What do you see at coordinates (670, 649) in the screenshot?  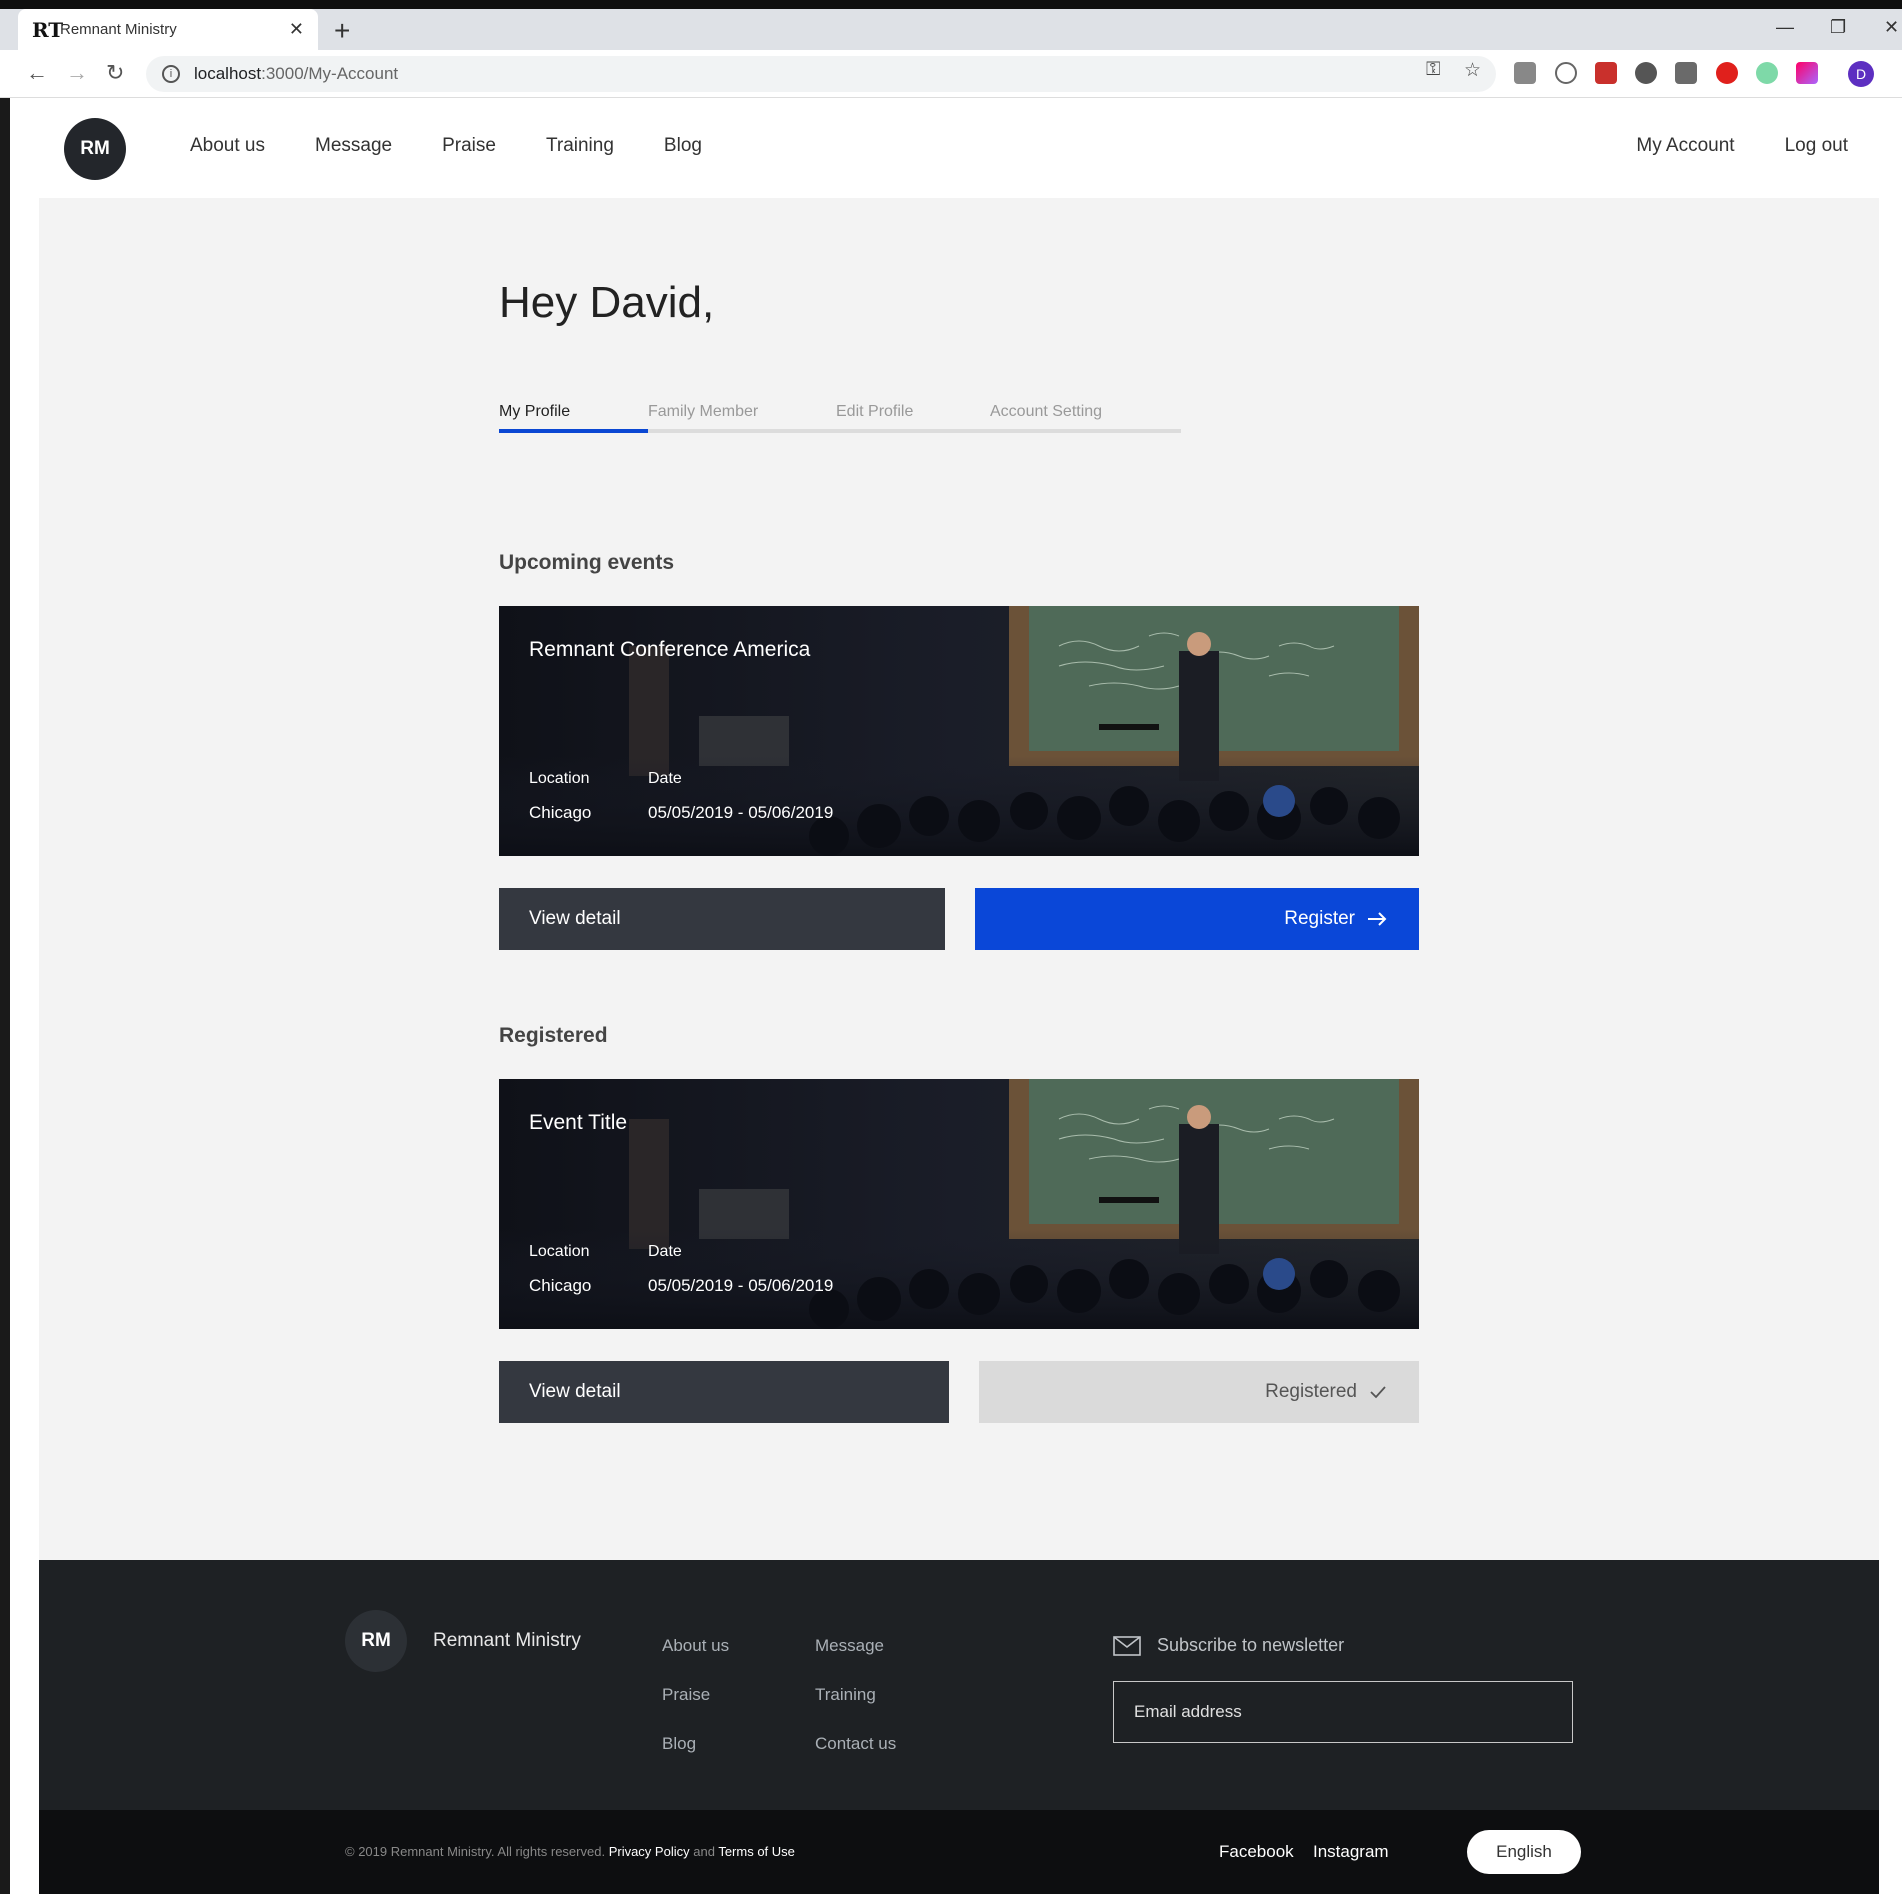 I see `event-title: Remnant Conference America` at bounding box center [670, 649].